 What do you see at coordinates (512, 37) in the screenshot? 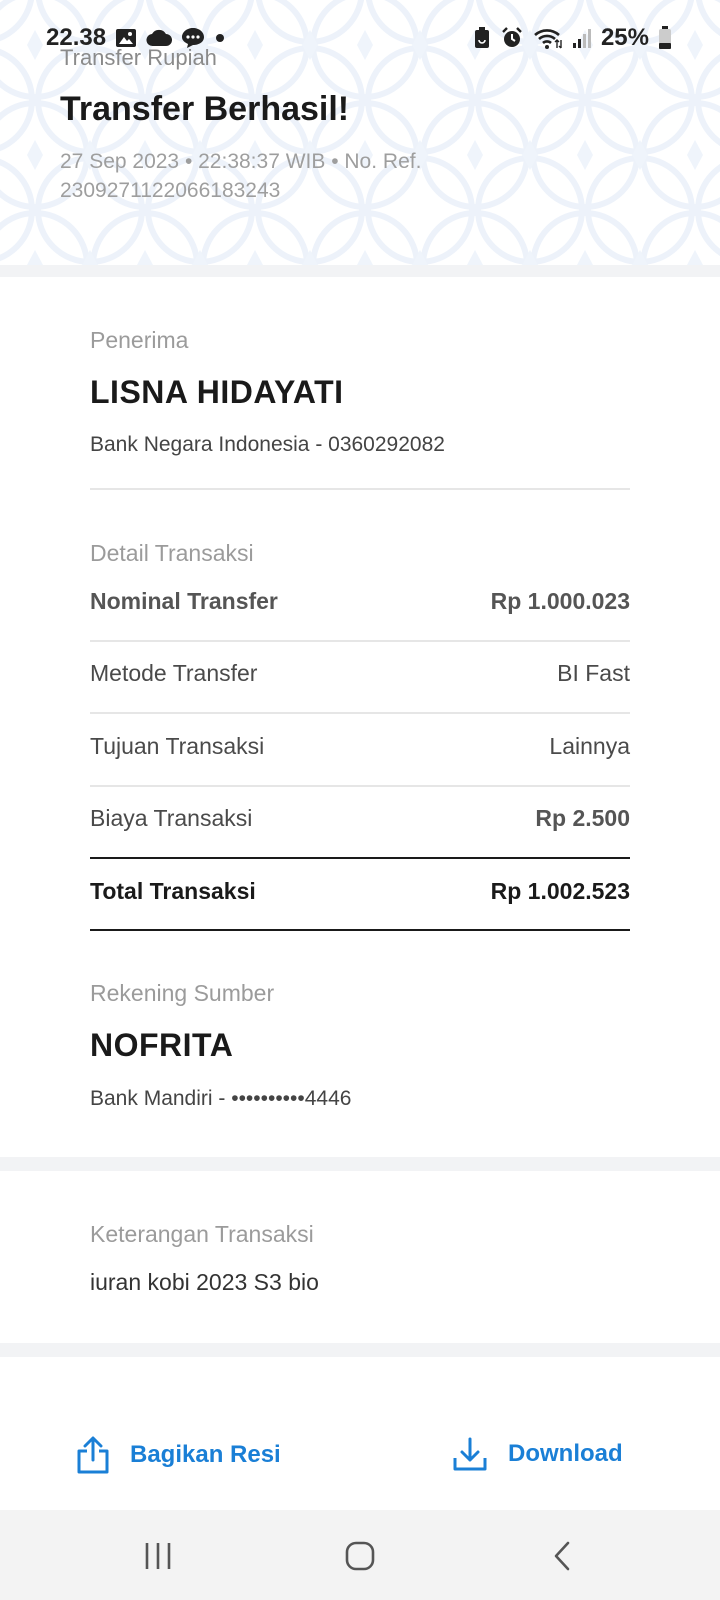
I see `alarm-icon` at bounding box center [512, 37].